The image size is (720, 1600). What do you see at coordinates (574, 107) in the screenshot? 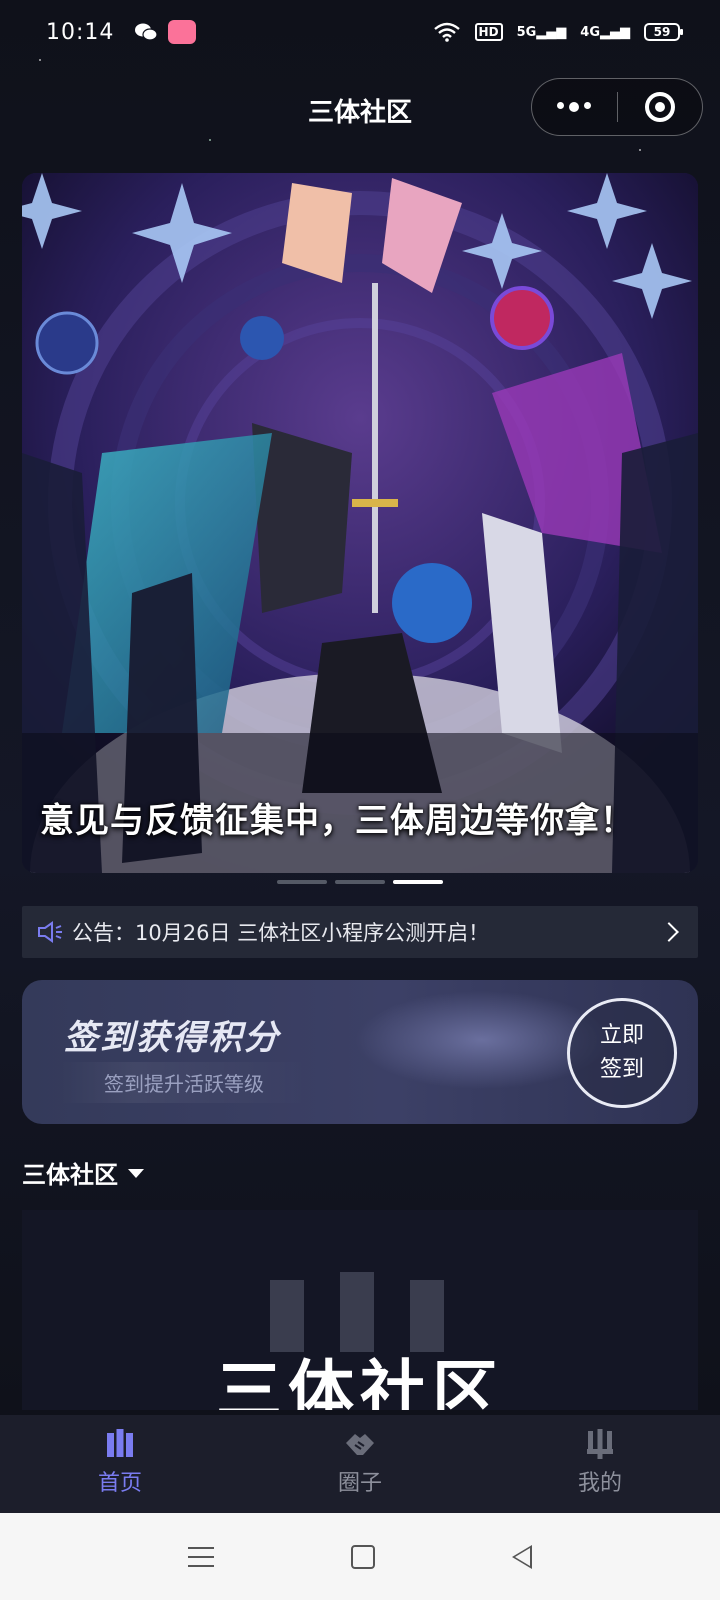
I see `more-options-button` at bounding box center [574, 107].